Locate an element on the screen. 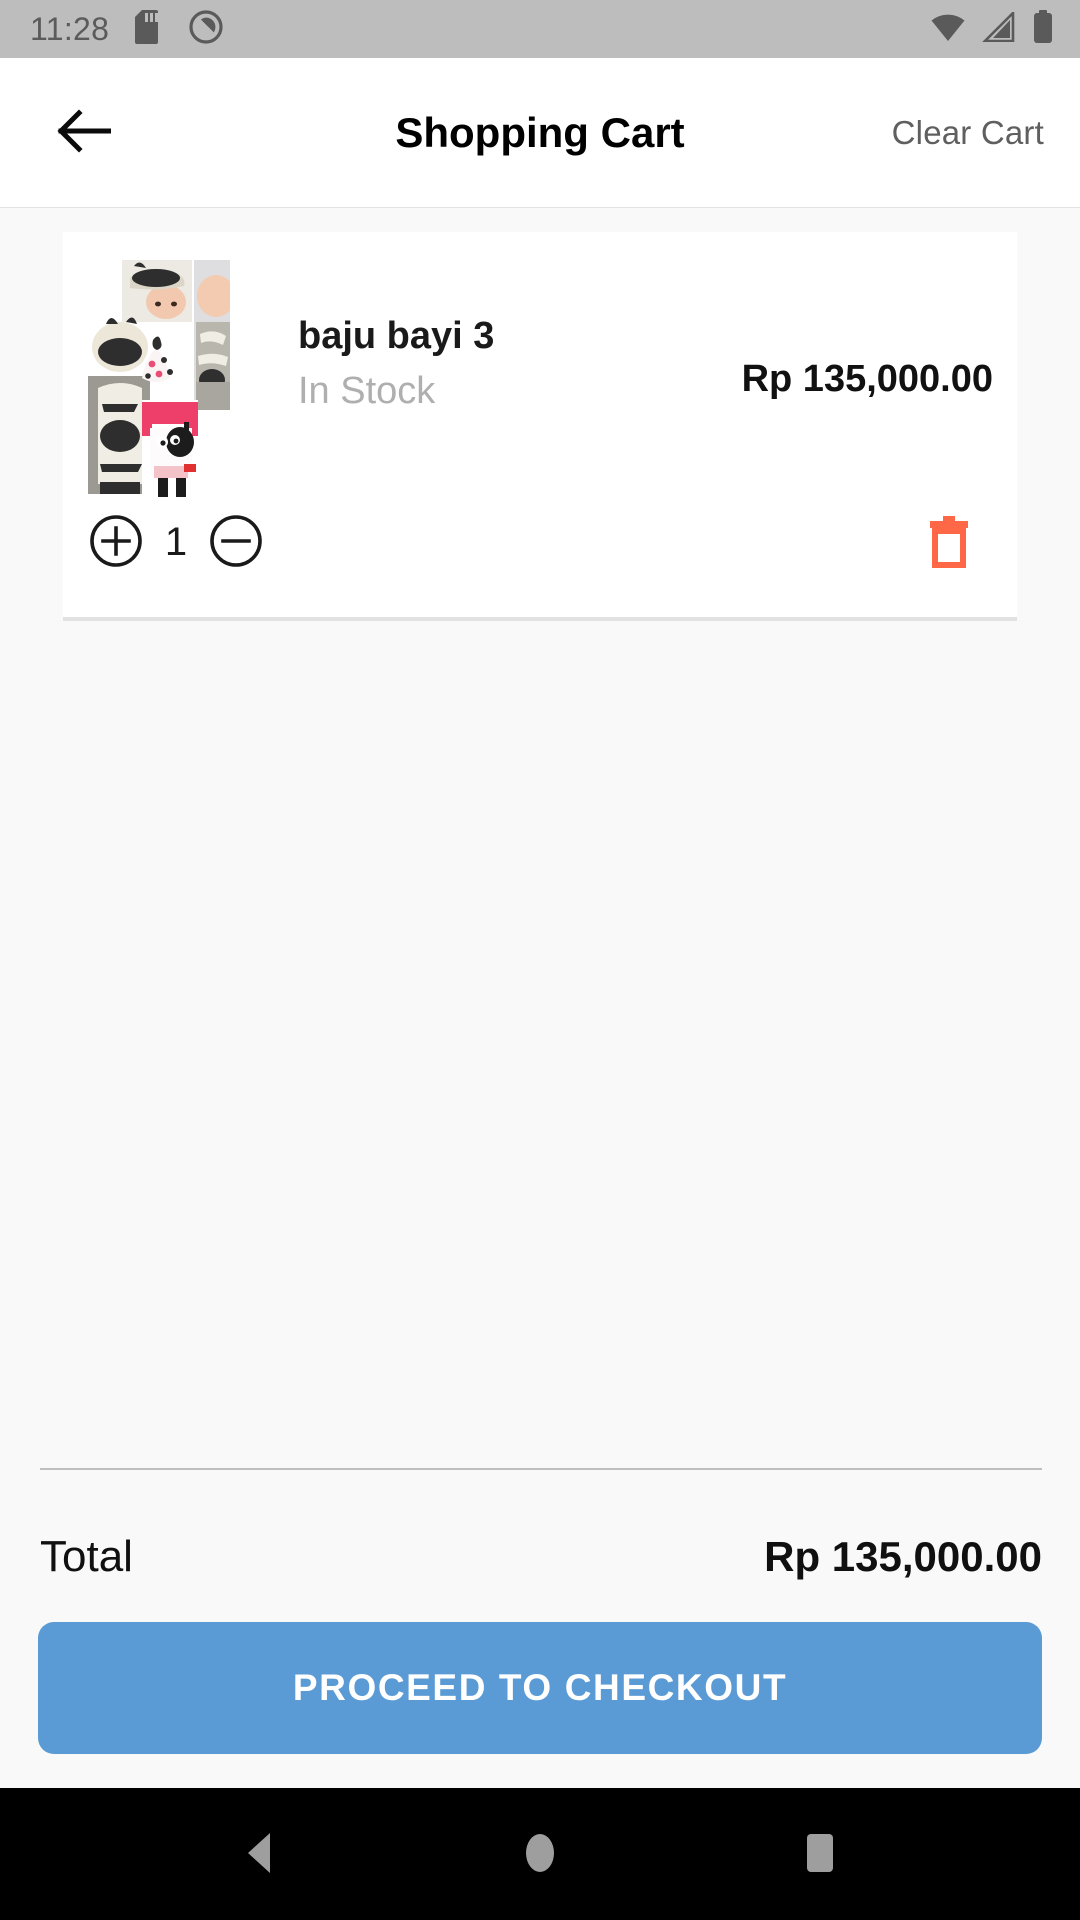 The width and height of the screenshot is (1080, 1920). increase-quantity-button is located at coordinates (116, 542).